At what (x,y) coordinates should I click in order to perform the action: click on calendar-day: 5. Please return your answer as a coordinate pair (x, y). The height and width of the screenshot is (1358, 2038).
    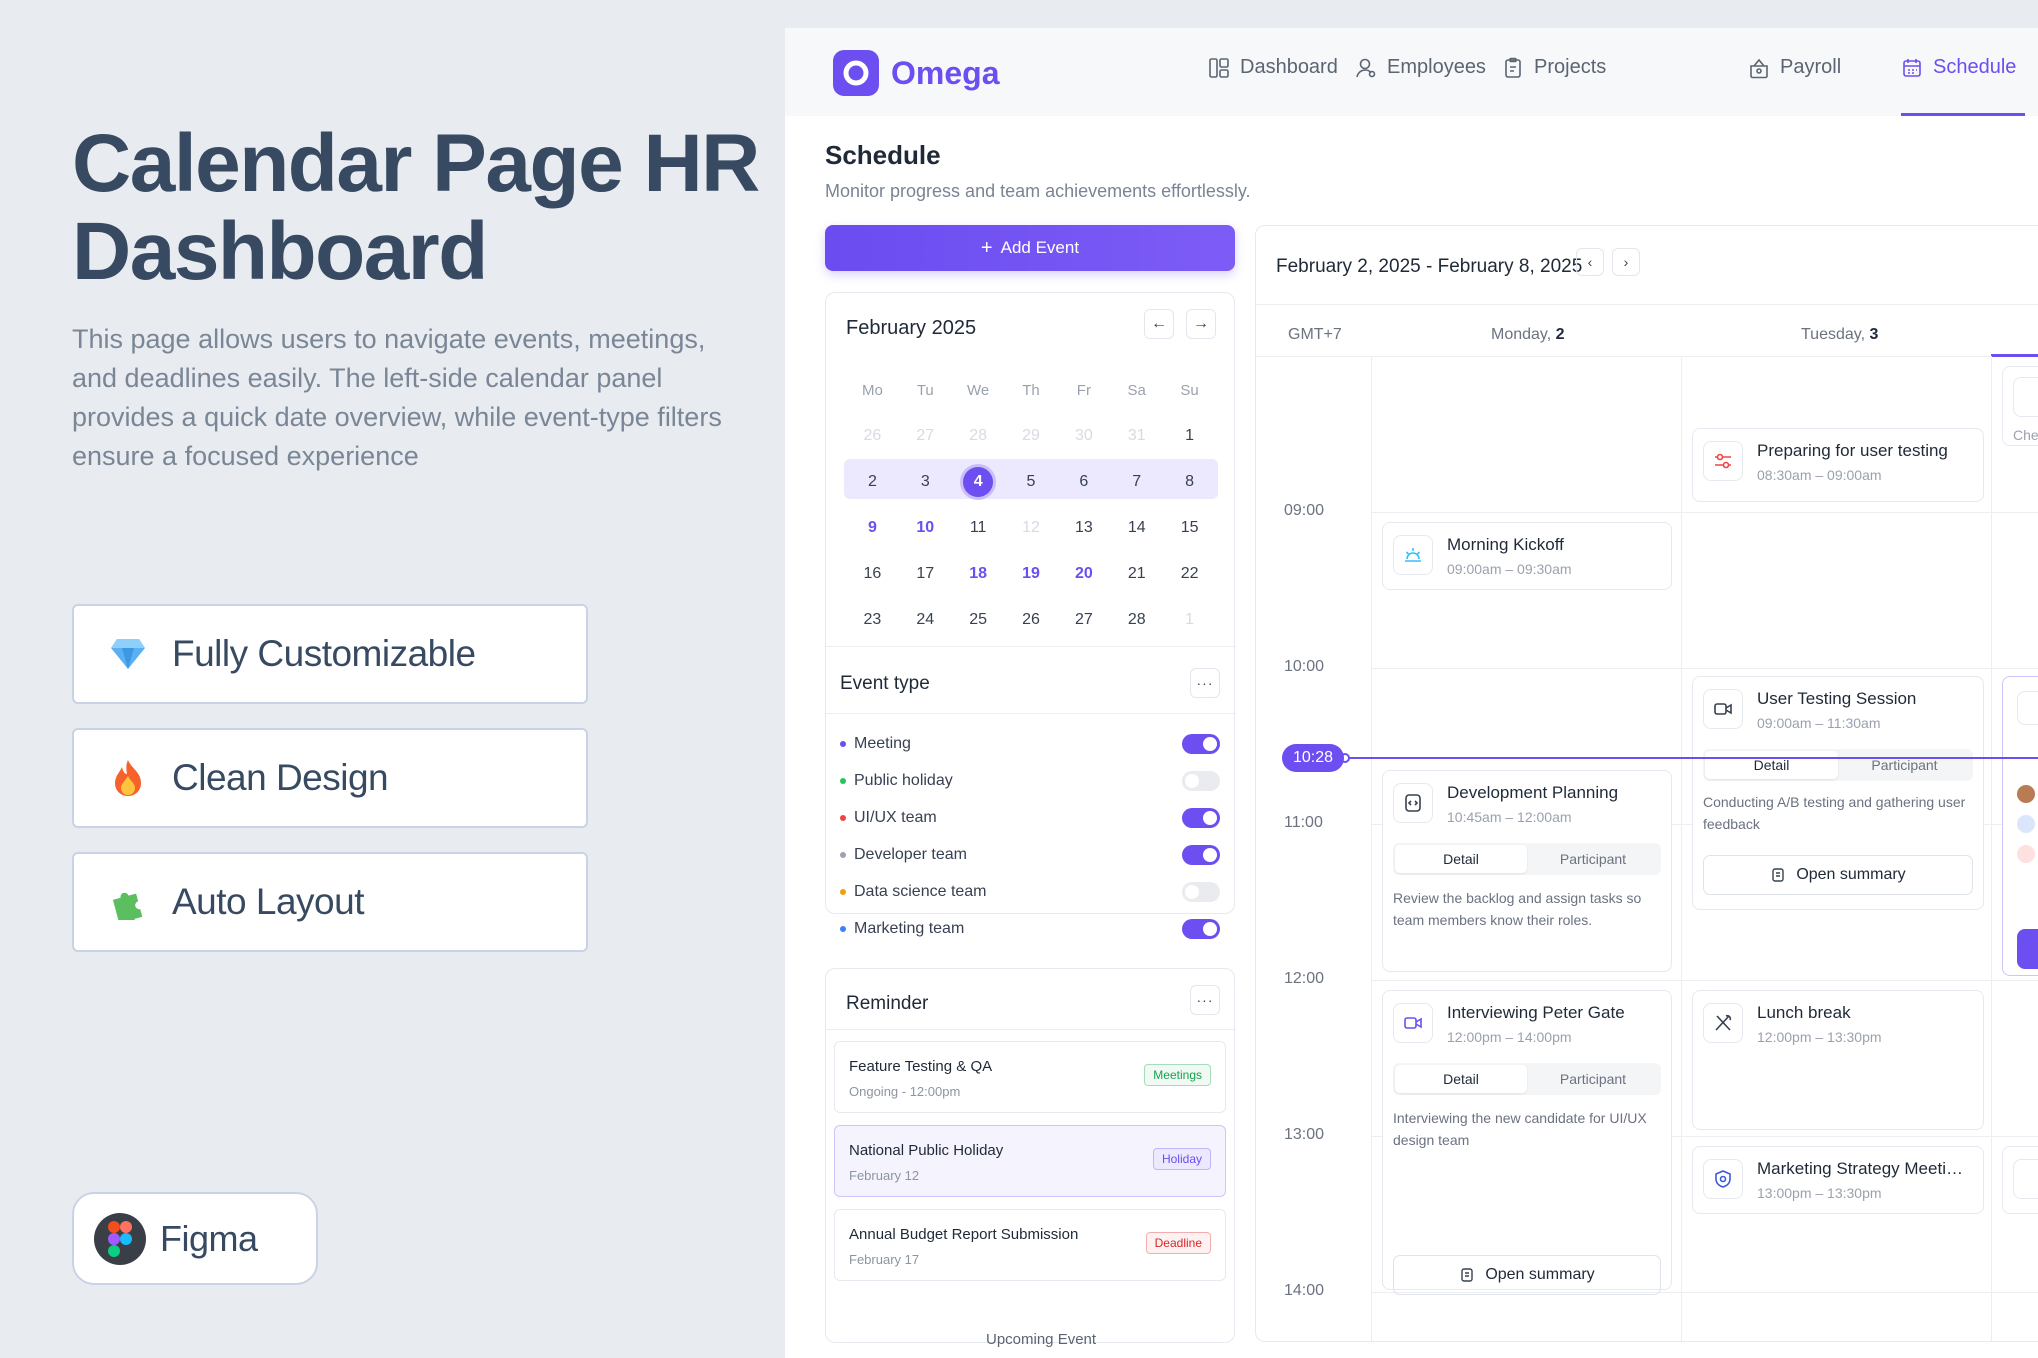
    Looking at the image, I should click on (1031, 482).